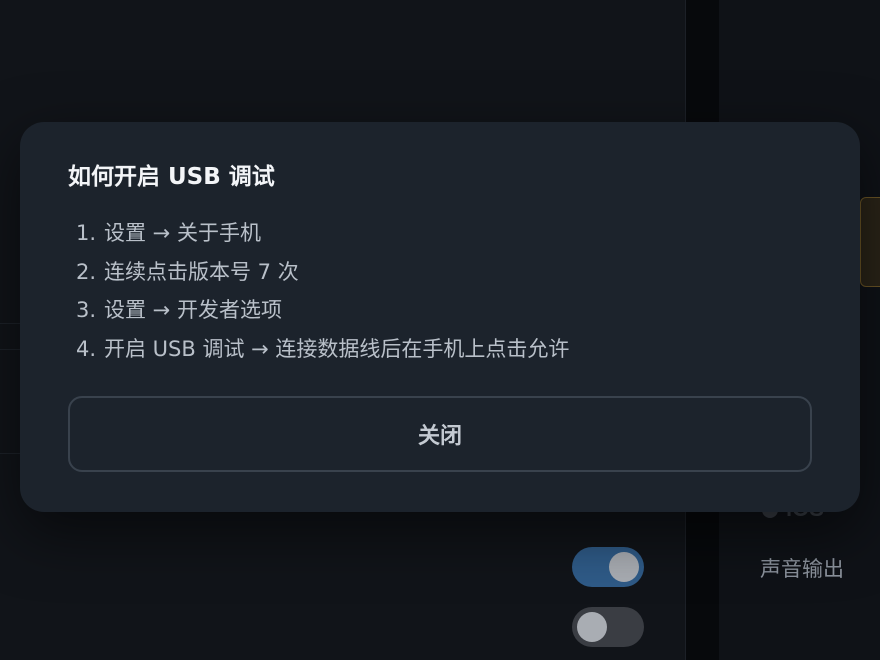  What do you see at coordinates (86, 348) in the screenshot?
I see `step-number: 4.` at bounding box center [86, 348].